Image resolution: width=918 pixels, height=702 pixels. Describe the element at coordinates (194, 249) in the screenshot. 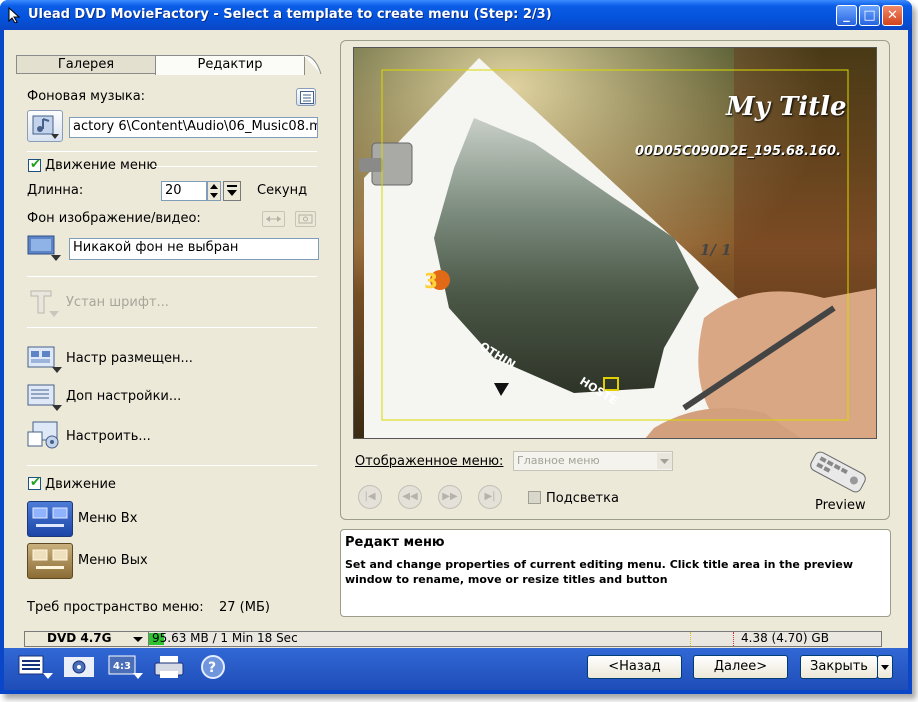

I see `background-field: Никакой фон не выбран` at that location.